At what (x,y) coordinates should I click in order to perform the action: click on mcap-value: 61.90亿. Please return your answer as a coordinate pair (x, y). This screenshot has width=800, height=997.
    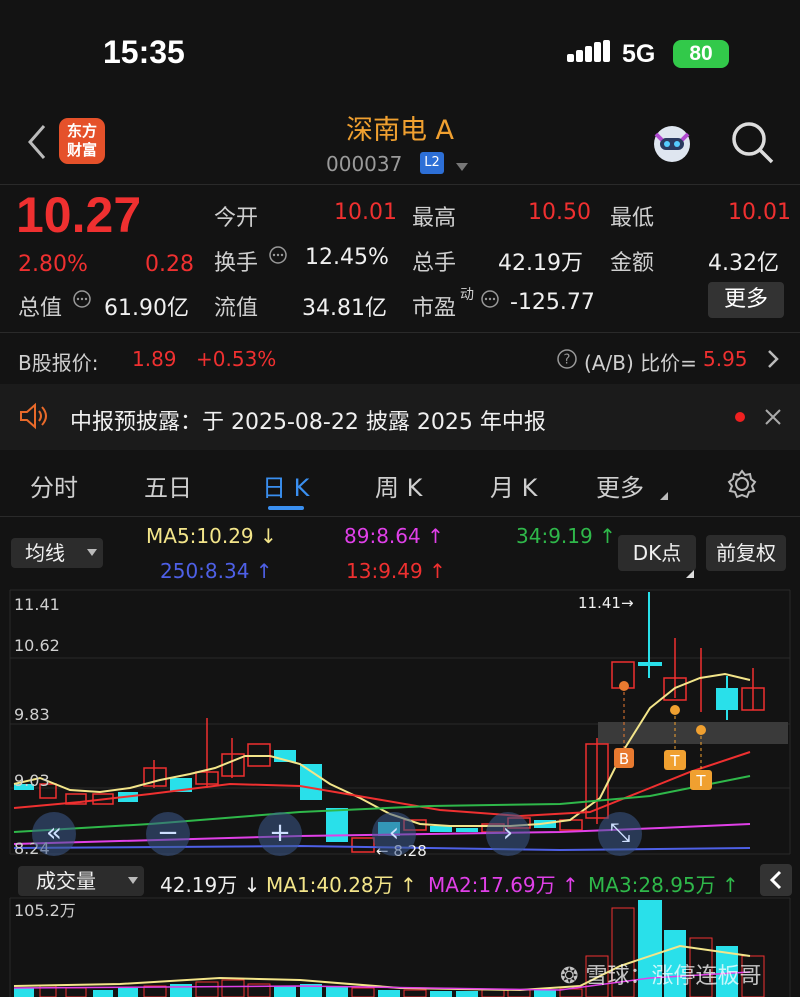
    Looking at the image, I should click on (146, 308).